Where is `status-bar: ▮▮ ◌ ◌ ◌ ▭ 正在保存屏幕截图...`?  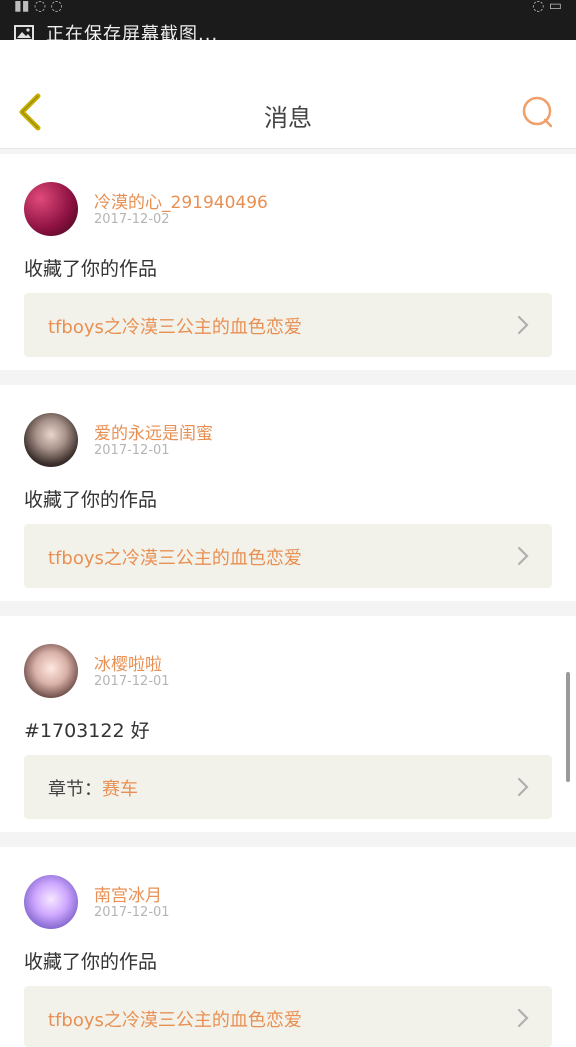
status-bar: ▮▮ ◌ ◌ ◌ ▭ 正在保存屏幕截图... is located at coordinates (288, 22).